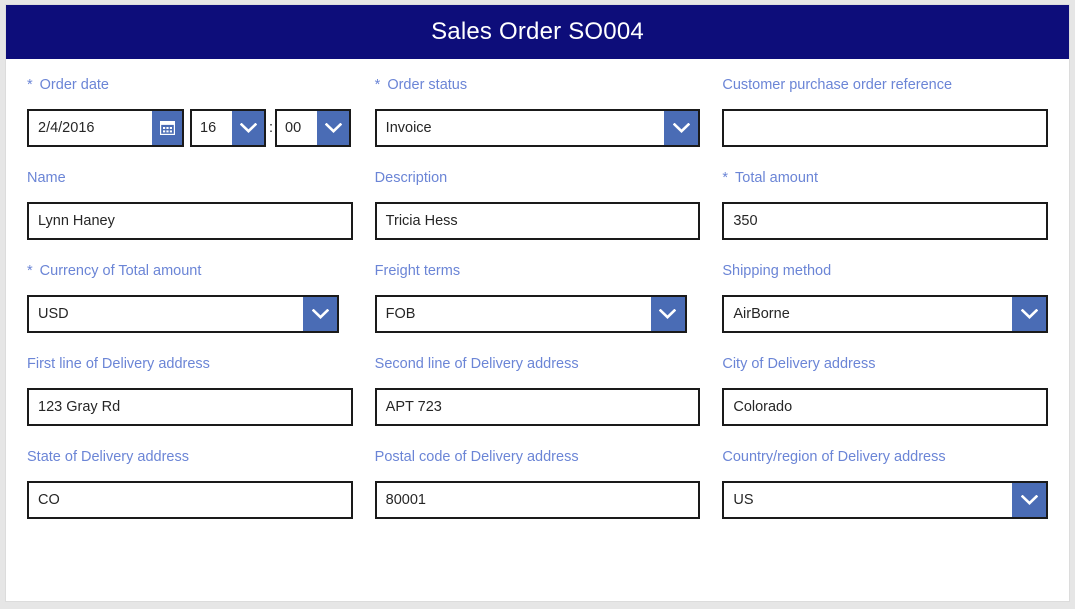 This screenshot has width=1075, height=609. Describe the element at coordinates (405, 500) in the screenshot. I see `delivery-postal-value: 80001` at that location.